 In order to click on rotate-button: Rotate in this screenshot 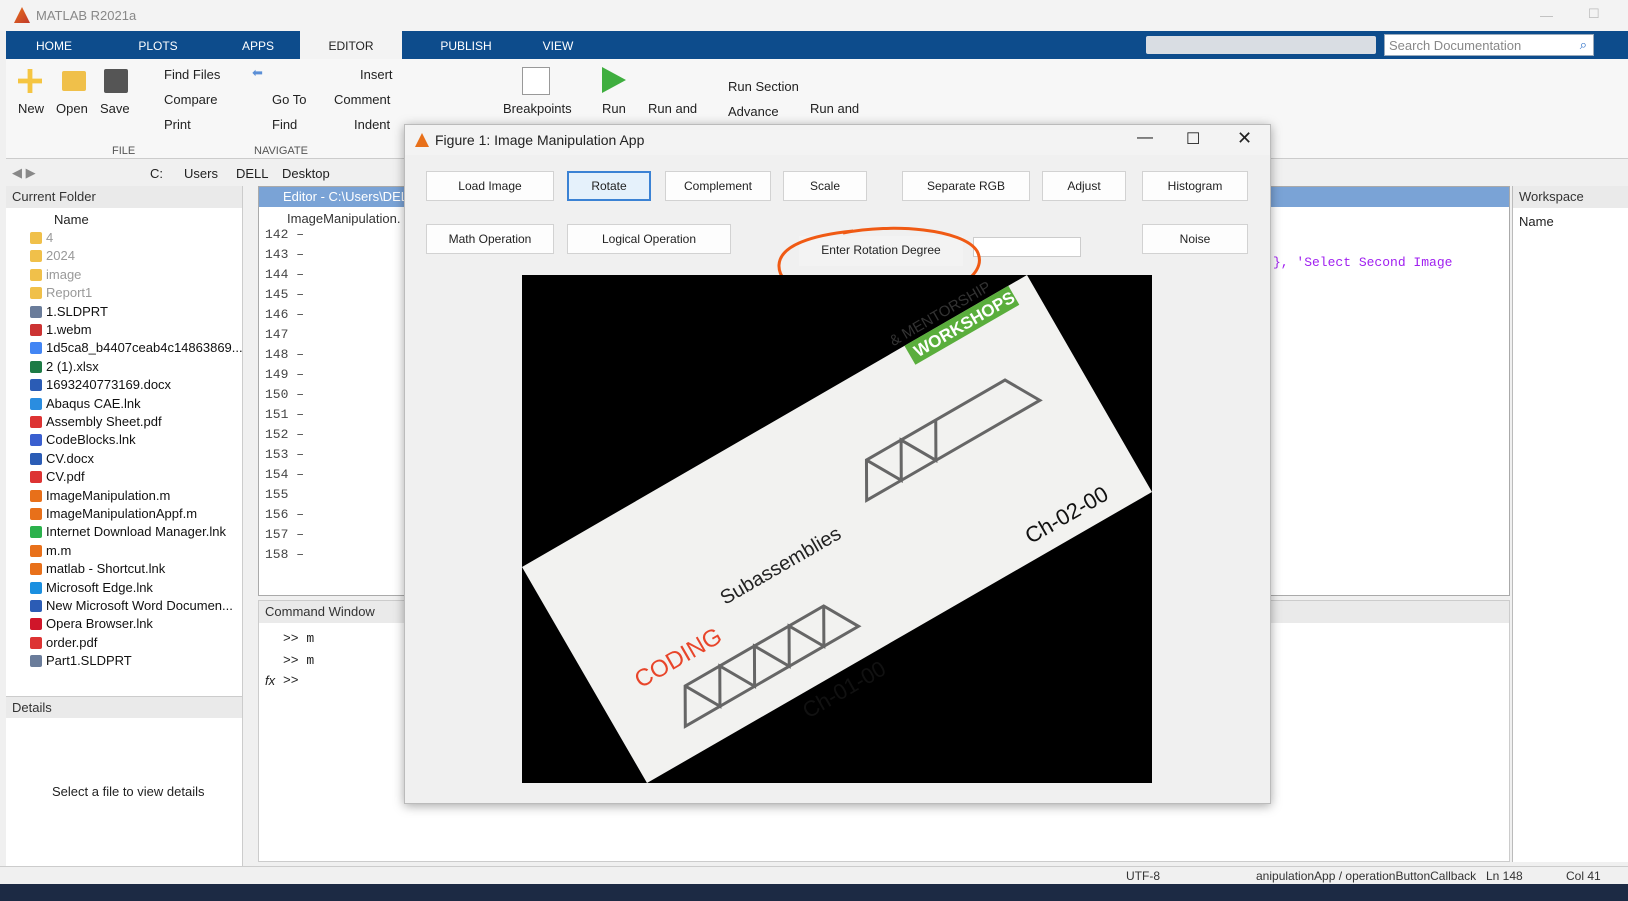, I will do `click(609, 186)`.